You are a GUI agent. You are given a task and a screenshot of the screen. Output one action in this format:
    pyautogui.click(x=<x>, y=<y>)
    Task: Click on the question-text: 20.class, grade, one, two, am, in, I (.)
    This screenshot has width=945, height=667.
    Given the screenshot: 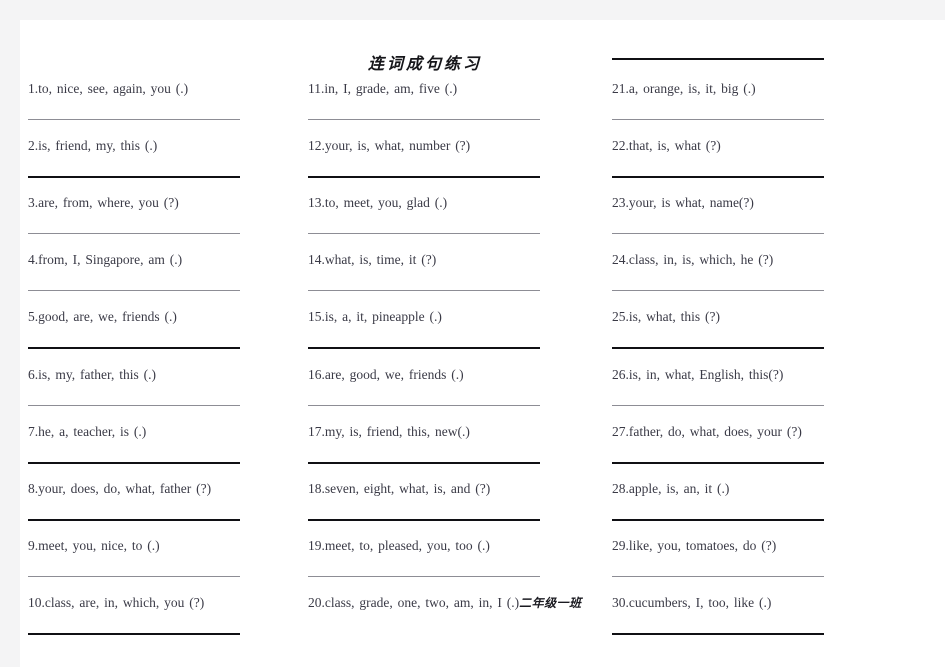 What is the action you would take?
    pyautogui.click(x=414, y=602)
    